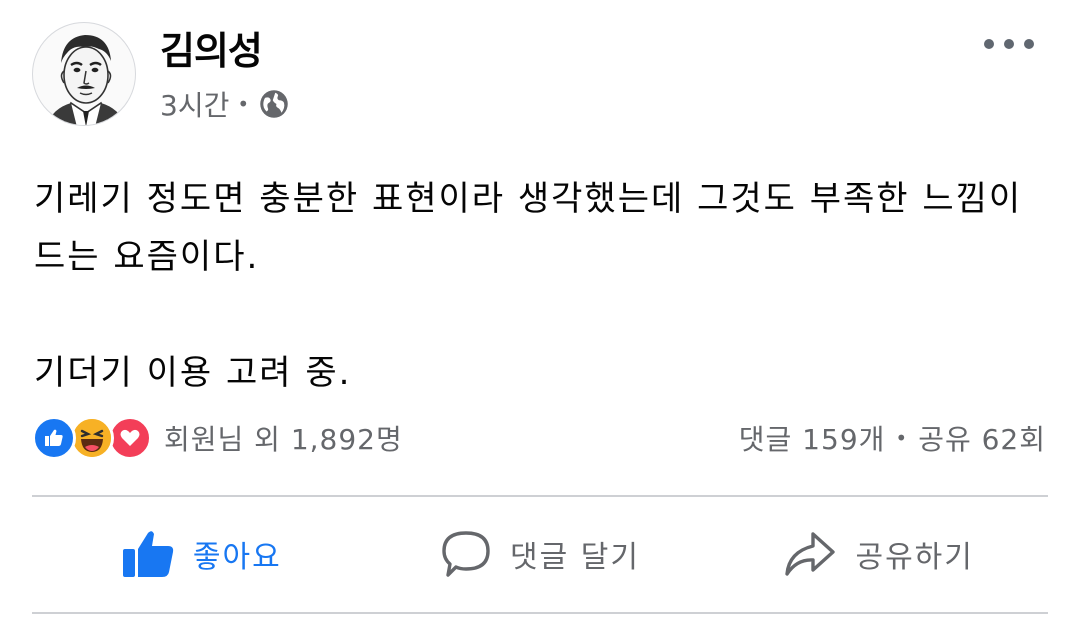  I want to click on share-arrow-icon, so click(810, 554).